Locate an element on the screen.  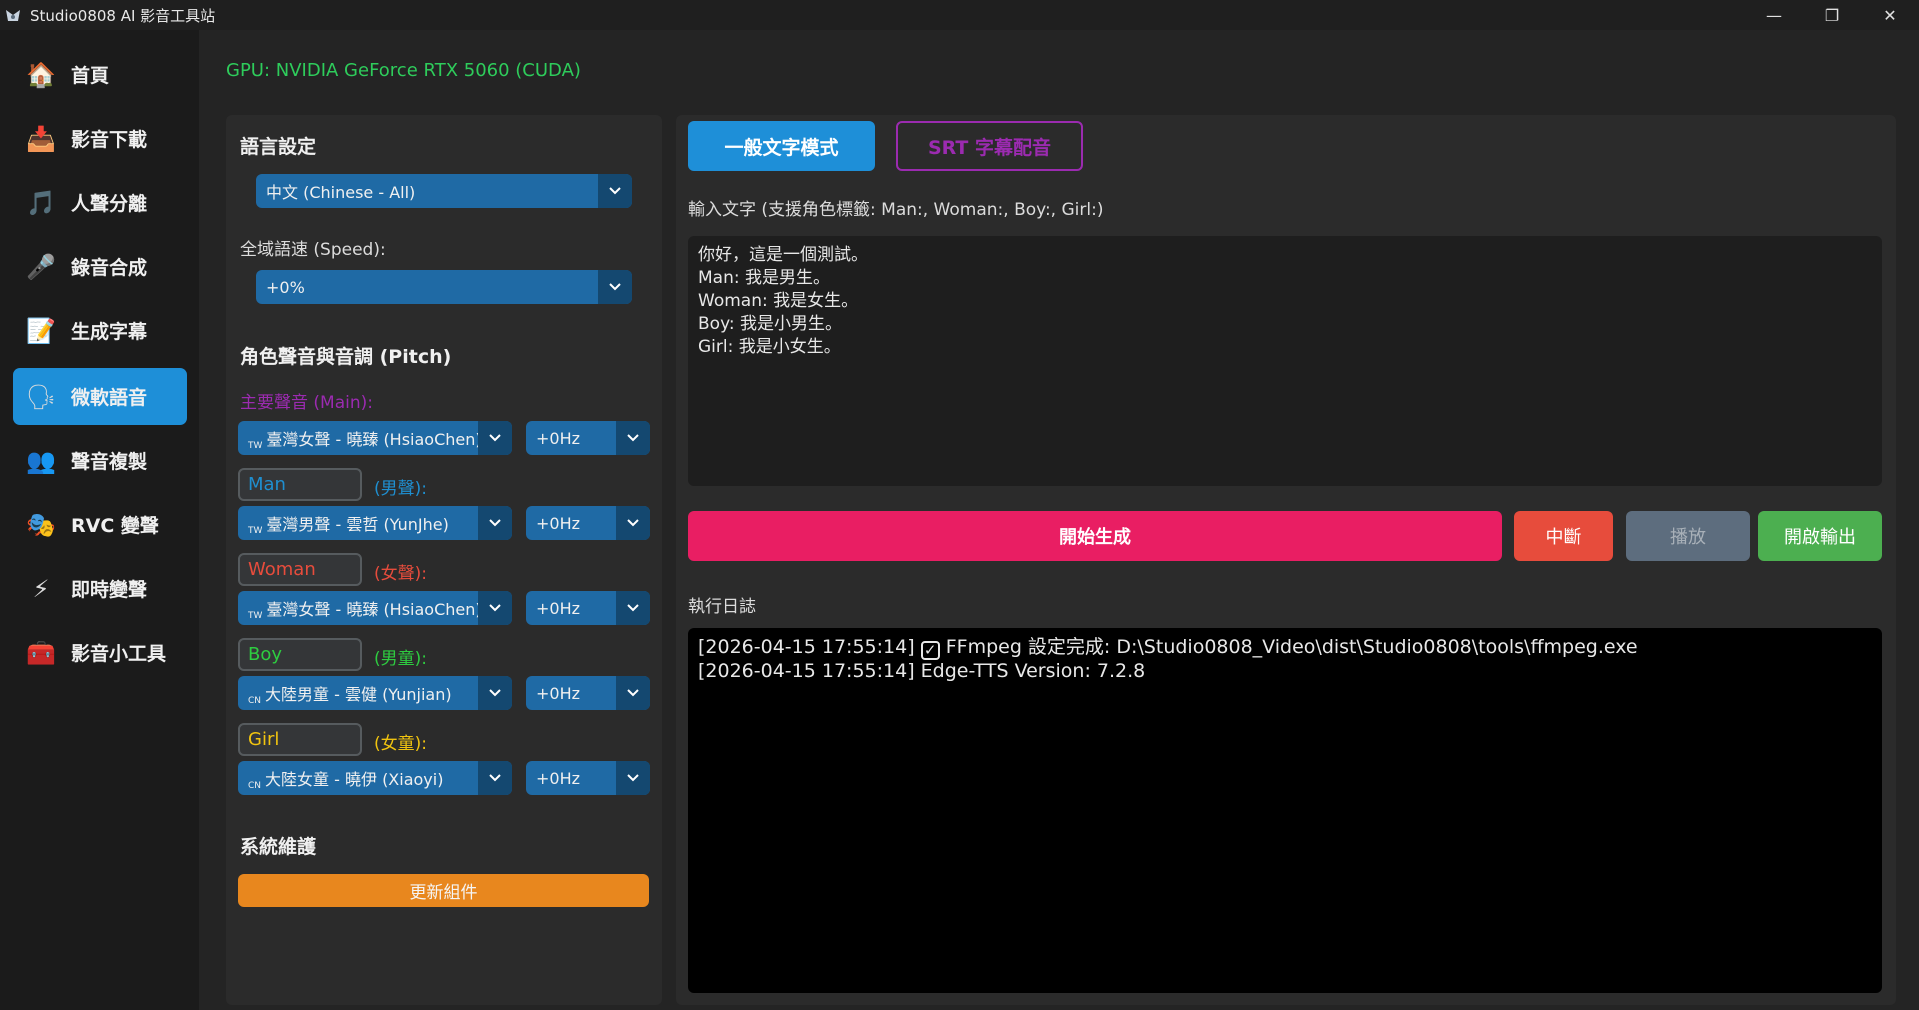
text-line: 你好，這是一個測試。 is located at coordinates (783, 255).